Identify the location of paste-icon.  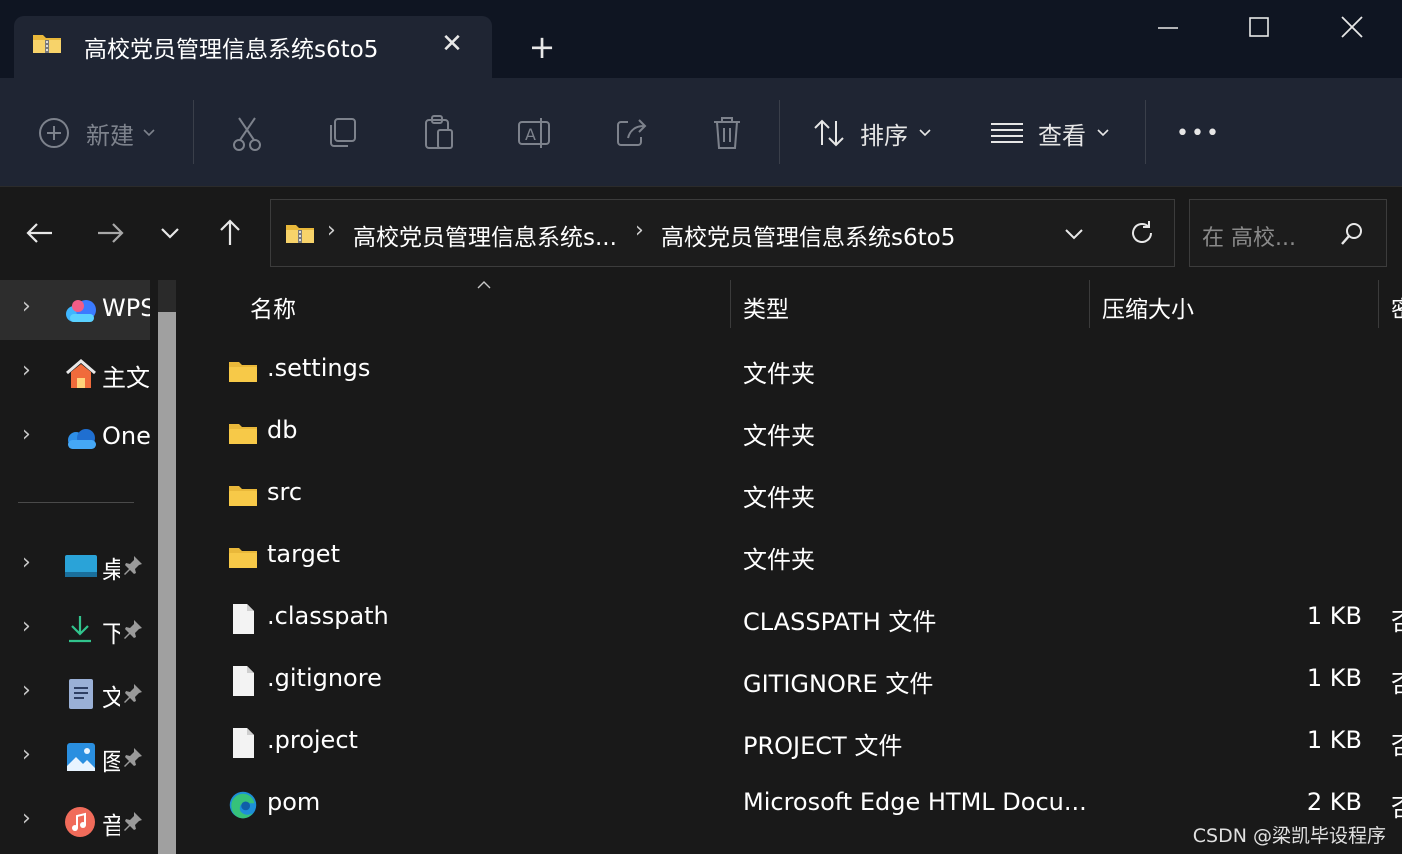
(439, 133).